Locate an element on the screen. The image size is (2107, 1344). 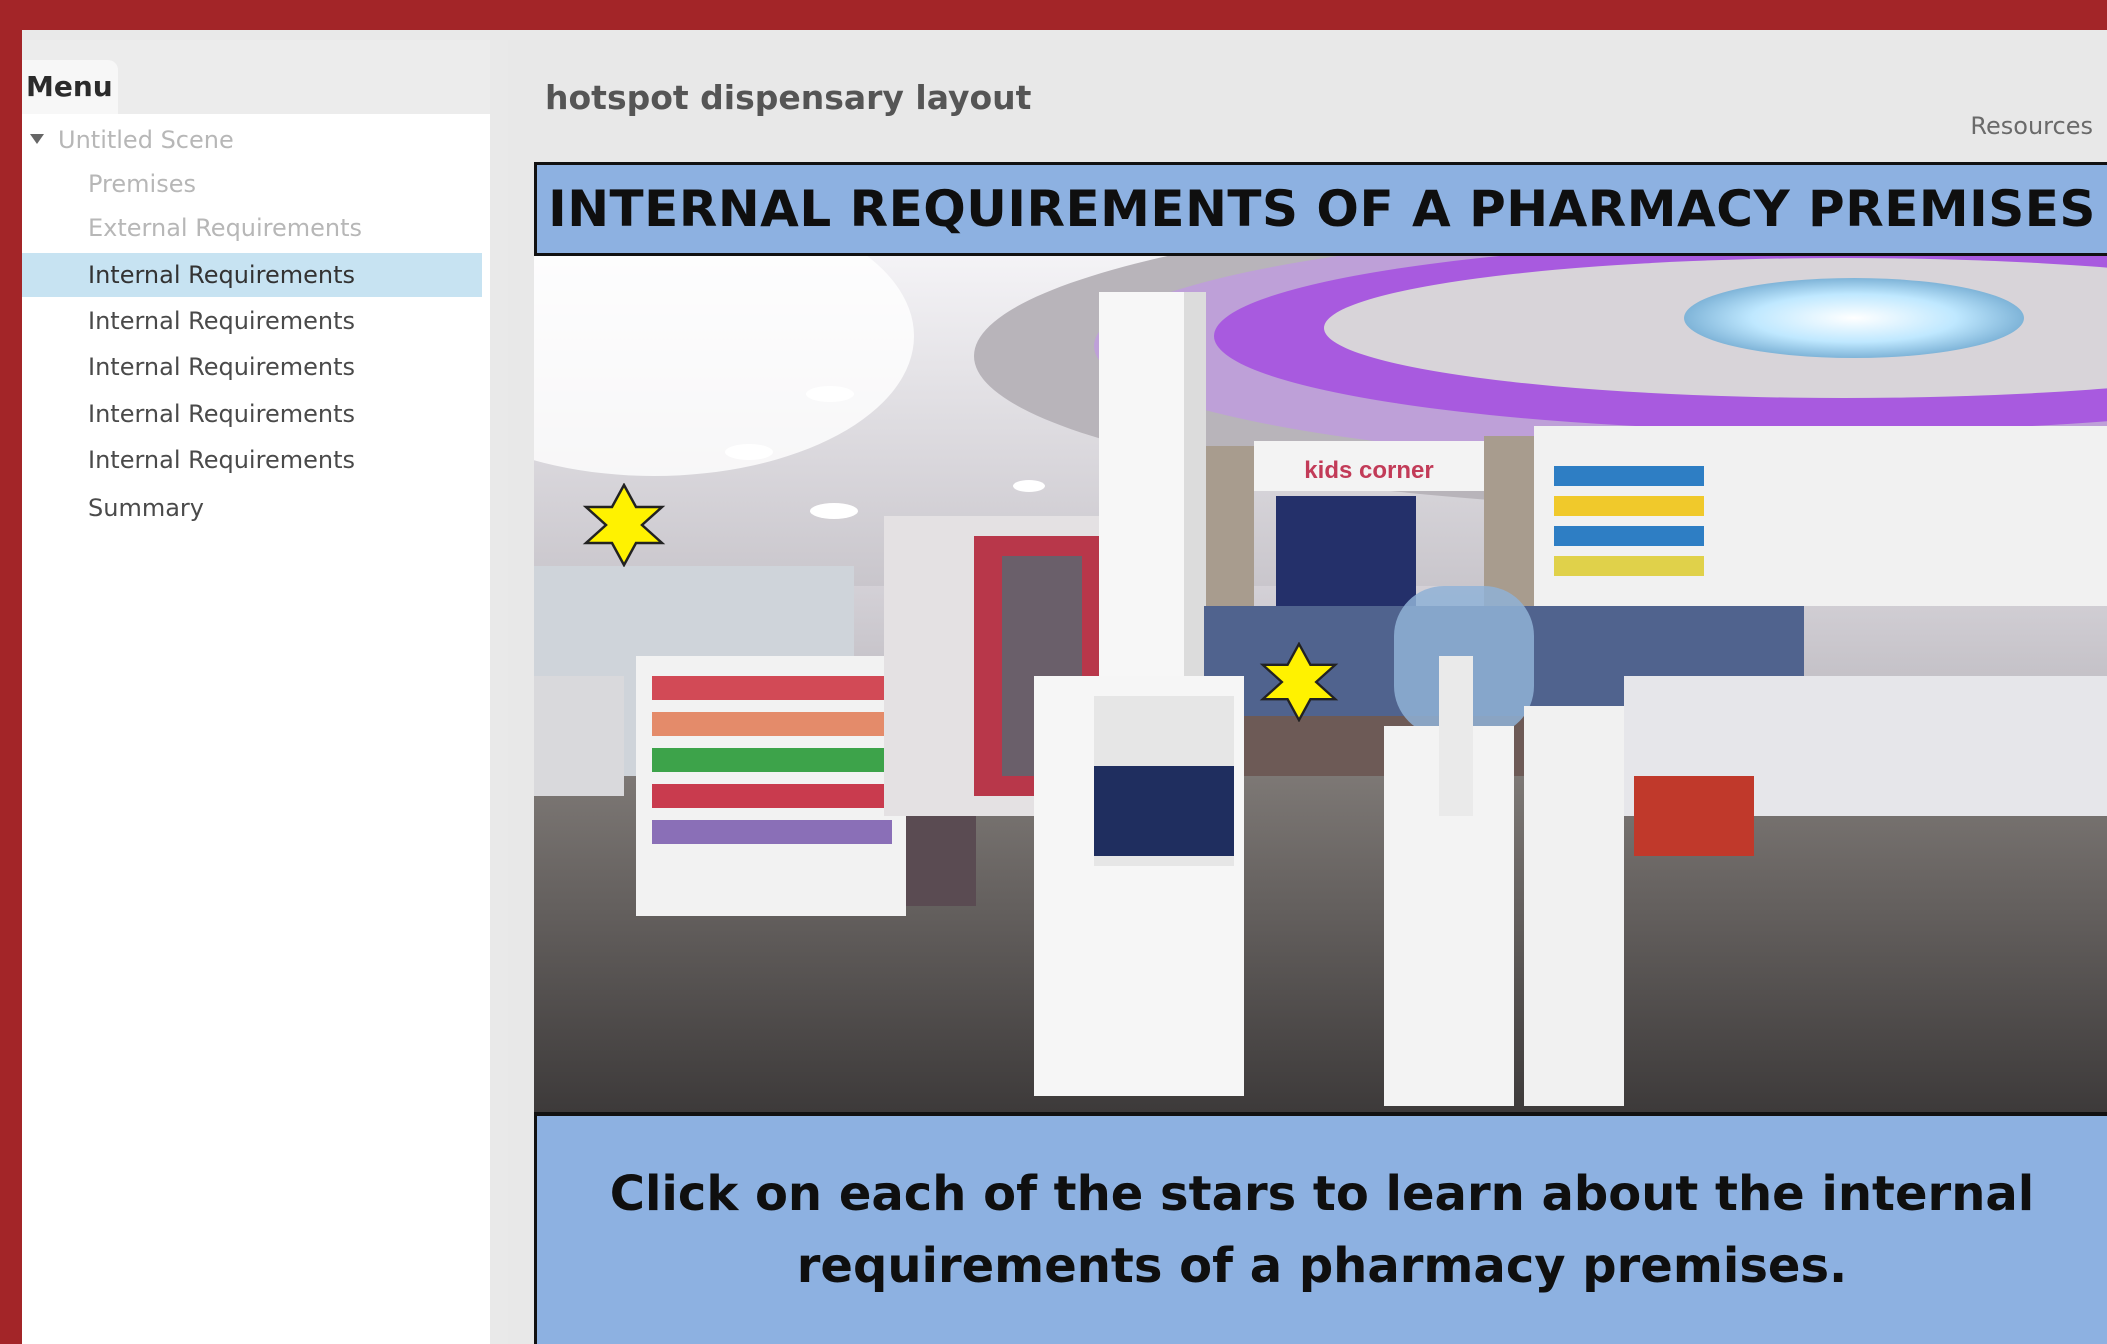
menu-item-internal-requirements-4: Internal Requirements is located at coordinates (252, 414).